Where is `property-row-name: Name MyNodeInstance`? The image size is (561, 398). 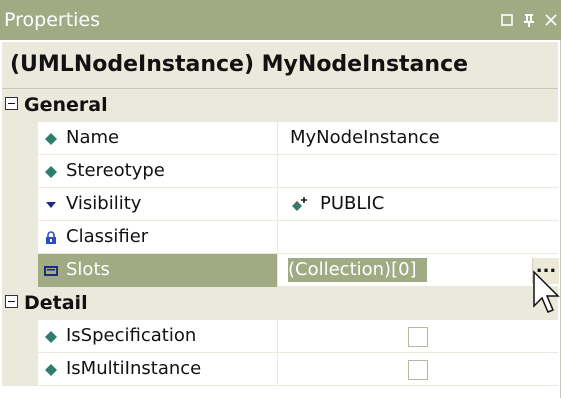 property-row-name: Name MyNodeInstance is located at coordinates (280, 138).